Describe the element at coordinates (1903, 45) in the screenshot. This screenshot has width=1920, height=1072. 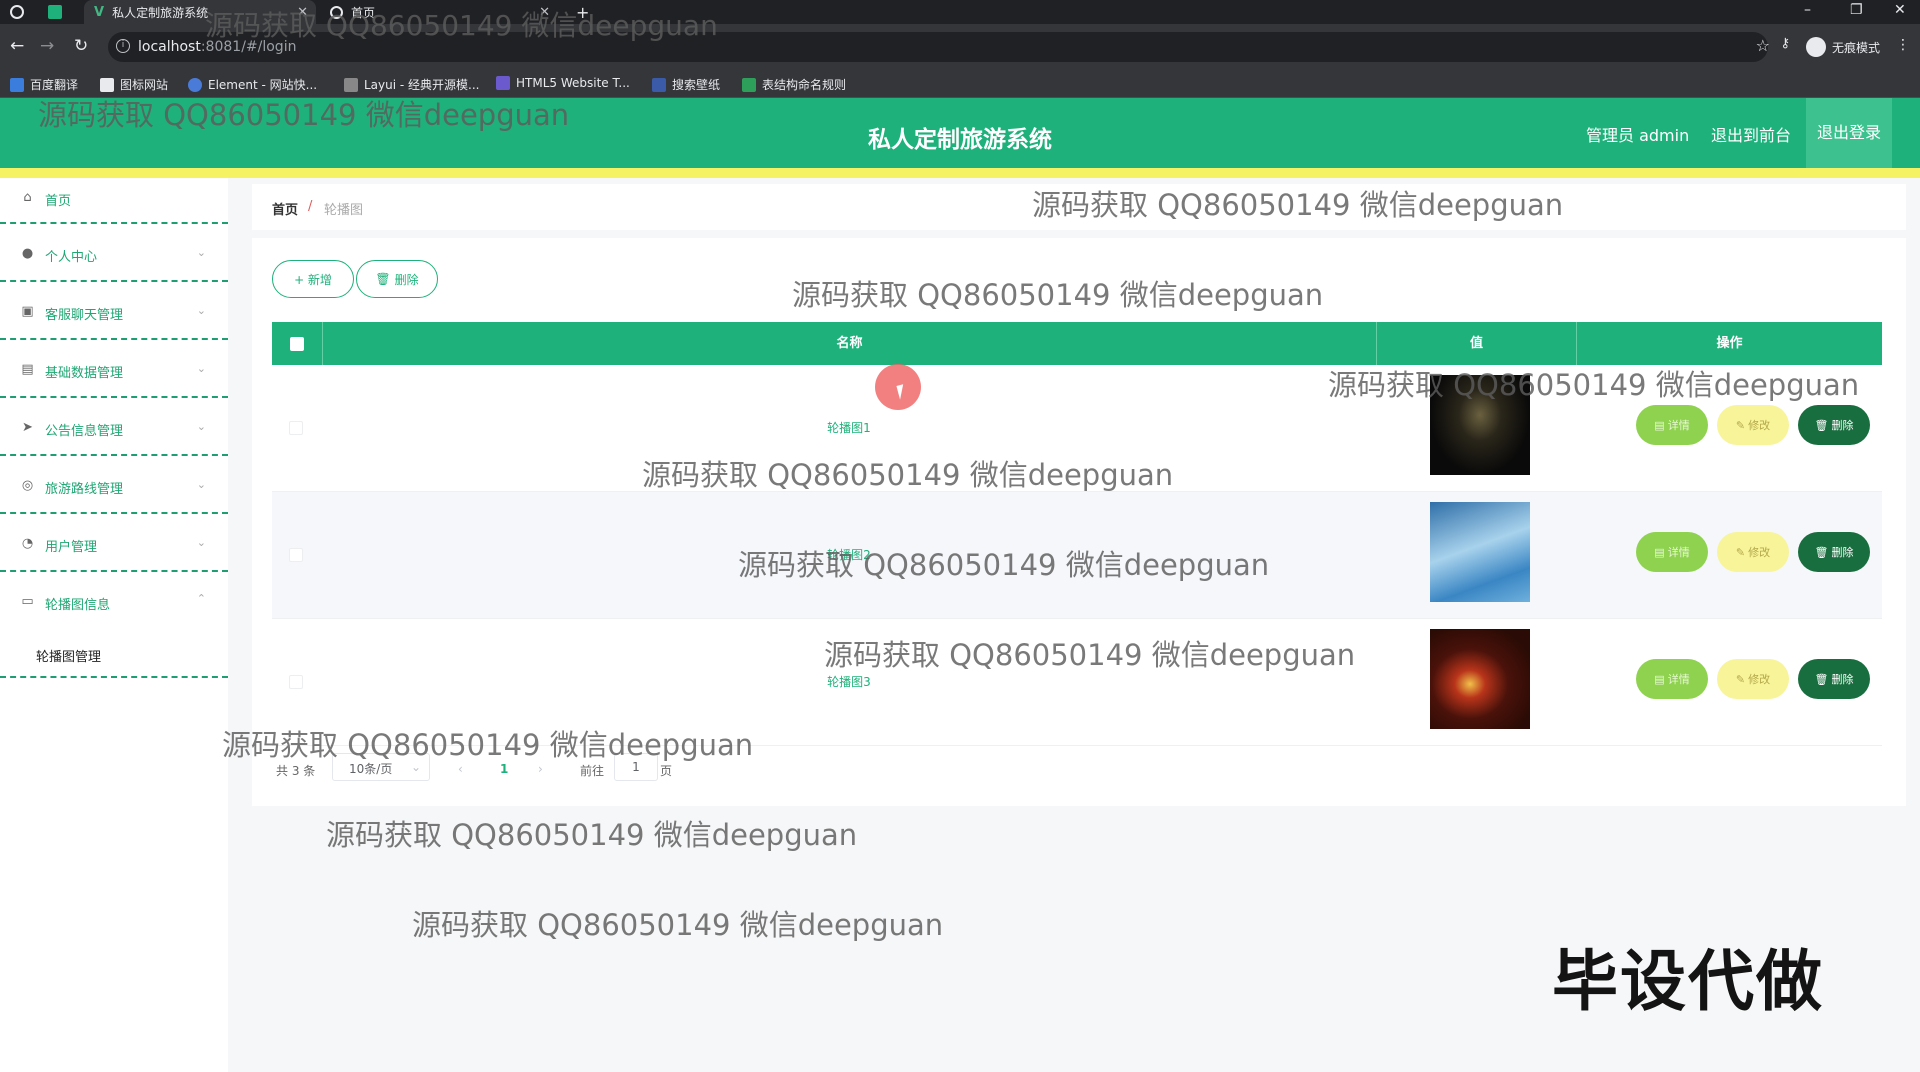
I see `more-menu-icon: ⋮` at that location.